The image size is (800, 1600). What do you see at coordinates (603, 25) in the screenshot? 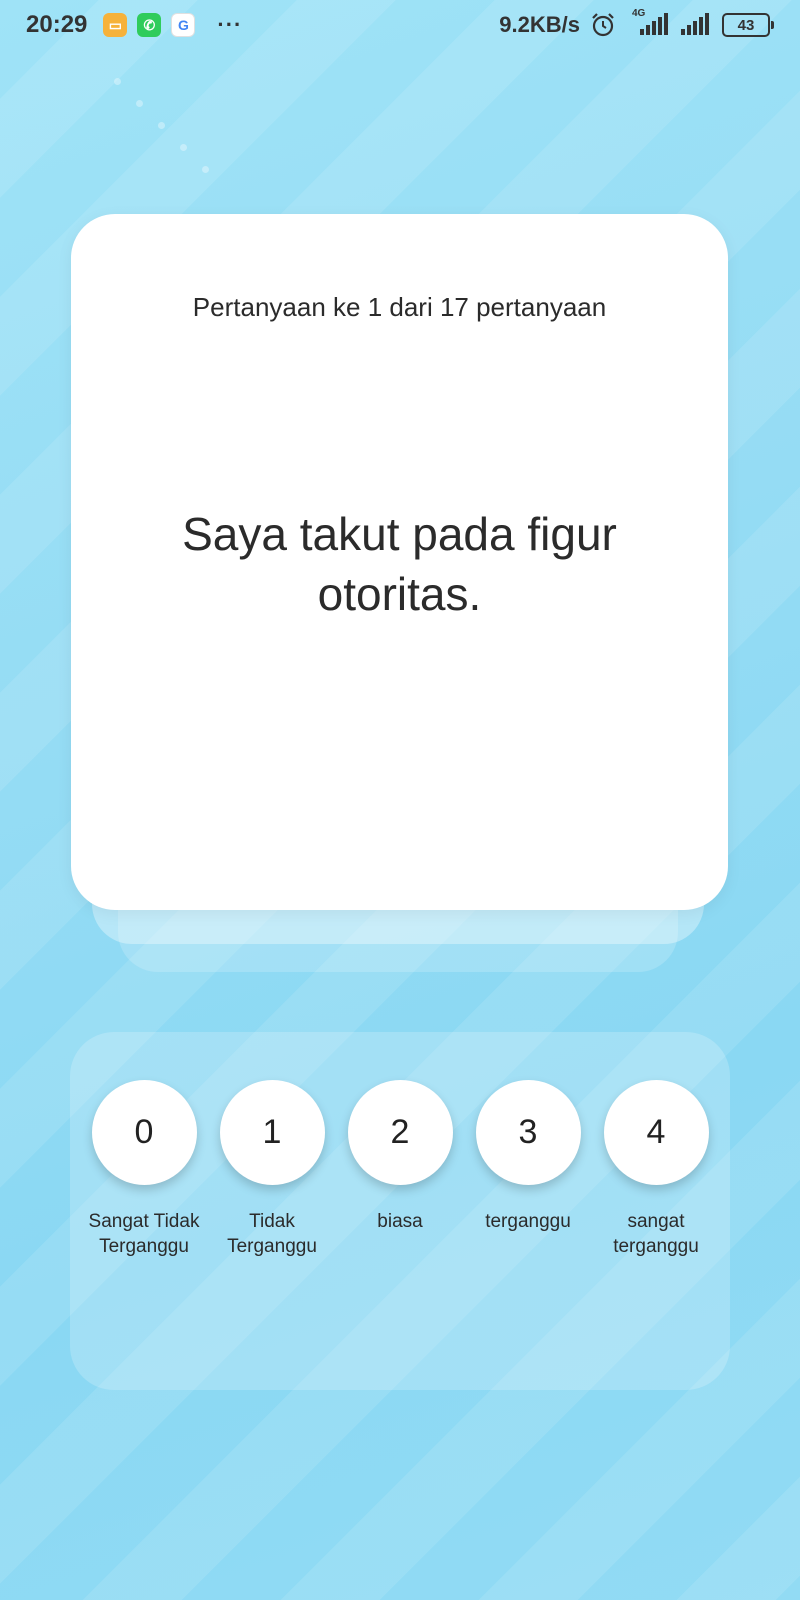
I see `alarm-icon` at bounding box center [603, 25].